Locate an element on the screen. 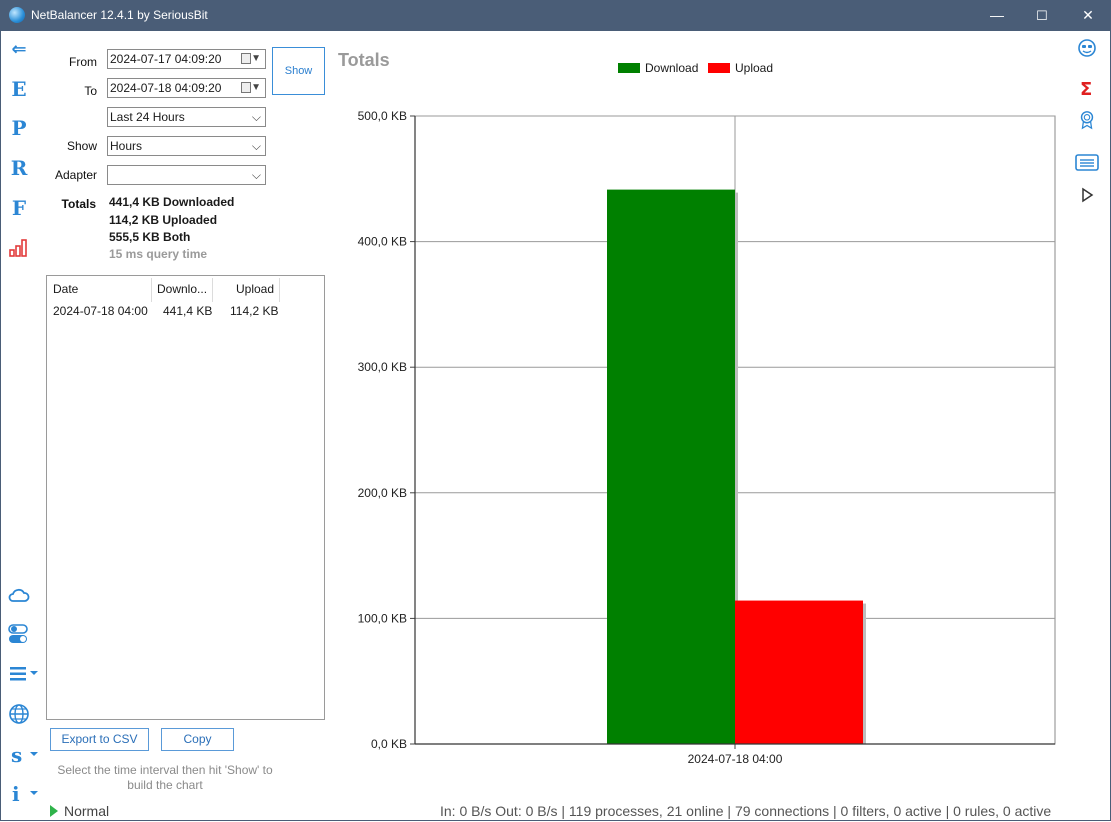  cell-download: 441,4 KB is located at coordinates (188, 311).